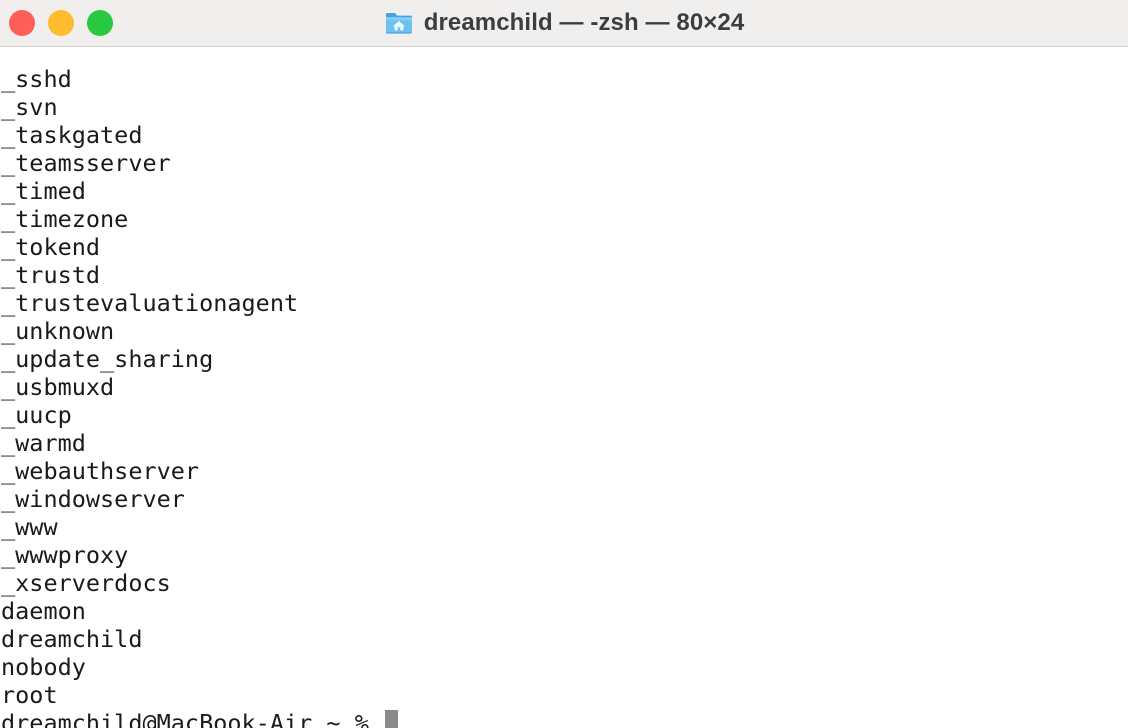 The height and width of the screenshot is (728, 1128). What do you see at coordinates (43, 443) in the screenshot?
I see `terminal-line: _warmd` at bounding box center [43, 443].